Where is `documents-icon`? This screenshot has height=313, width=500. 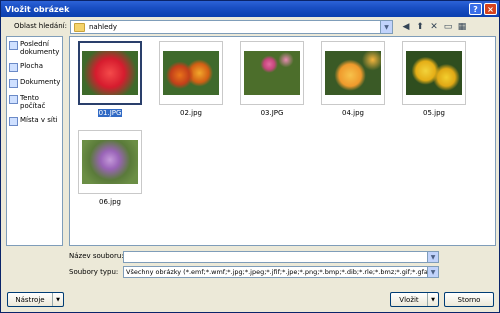 documents-icon is located at coordinates (13, 83).